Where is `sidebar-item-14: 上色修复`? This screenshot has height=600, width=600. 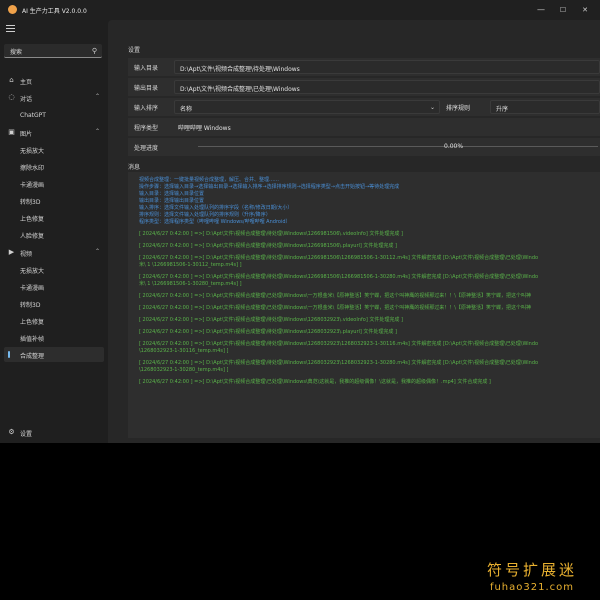 sidebar-item-14: 上色修复 is located at coordinates (54, 320).